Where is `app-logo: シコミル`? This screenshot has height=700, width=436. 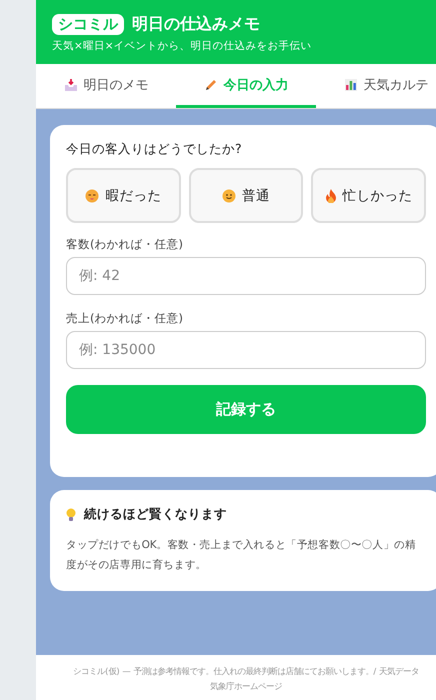
app-logo: シコミル is located at coordinates (88, 24).